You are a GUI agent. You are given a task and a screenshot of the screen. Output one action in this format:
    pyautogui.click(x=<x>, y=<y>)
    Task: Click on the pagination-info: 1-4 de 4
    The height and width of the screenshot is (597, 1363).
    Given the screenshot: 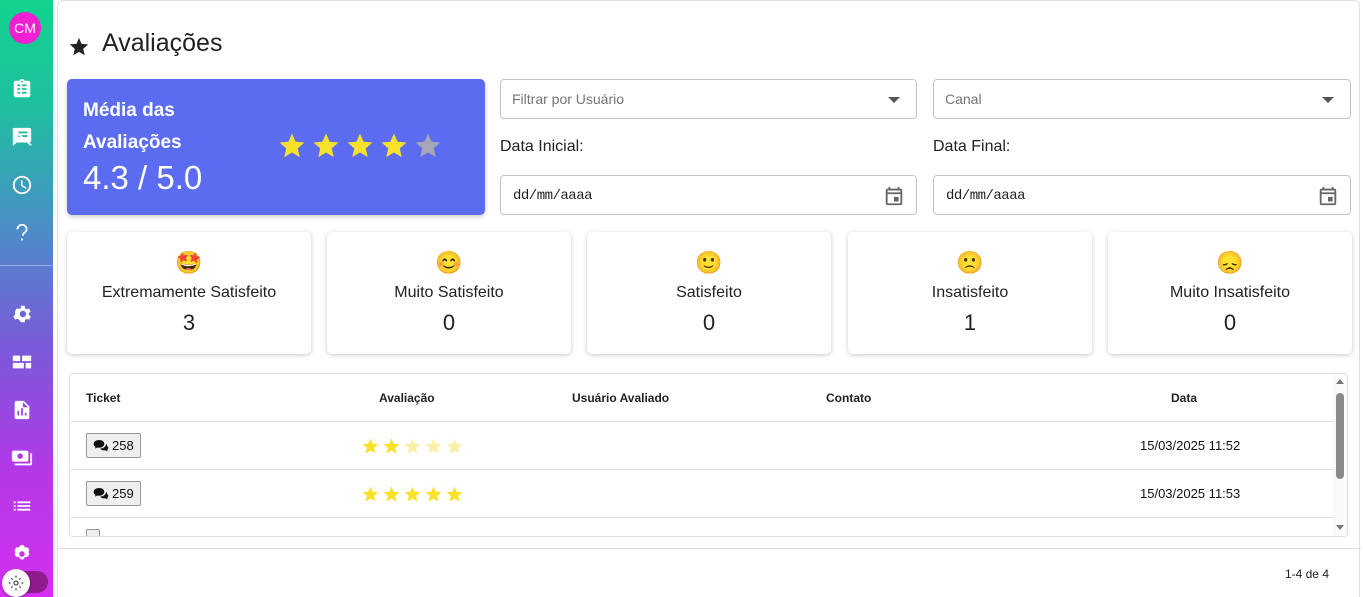 What is the action you would take?
    pyautogui.click(x=1306, y=574)
    